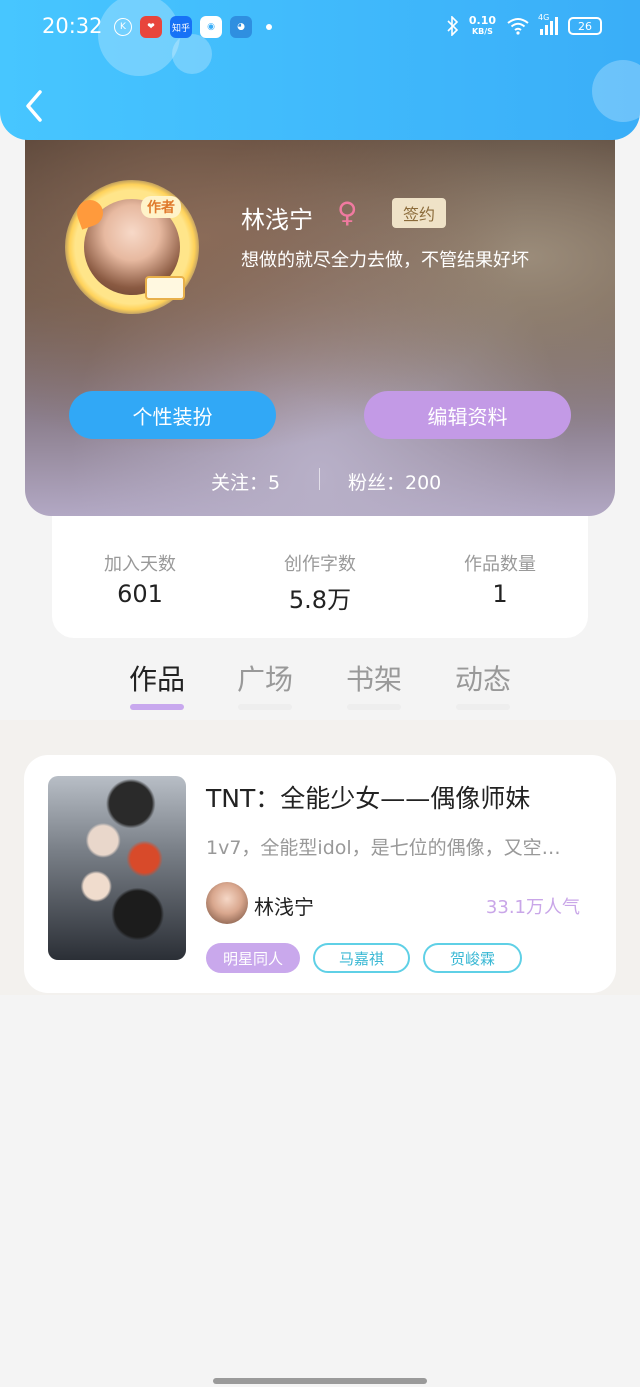 The image size is (640, 1387). Describe the element at coordinates (368, 797) in the screenshot. I see `work-title: TNT：全能少女——偶像师妹` at that location.